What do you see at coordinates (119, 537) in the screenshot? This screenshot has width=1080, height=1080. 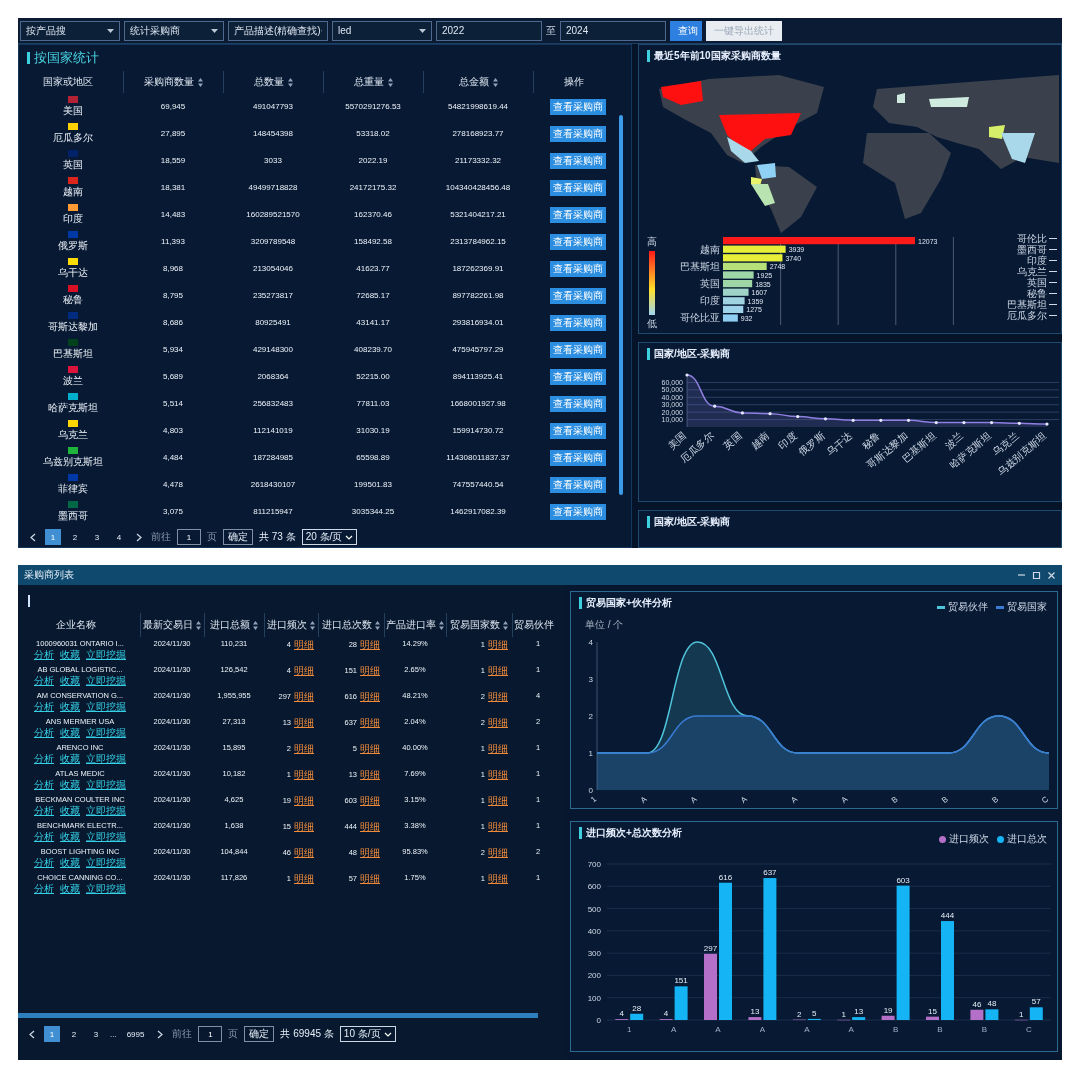 I see `page-button: 4` at bounding box center [119, 537].